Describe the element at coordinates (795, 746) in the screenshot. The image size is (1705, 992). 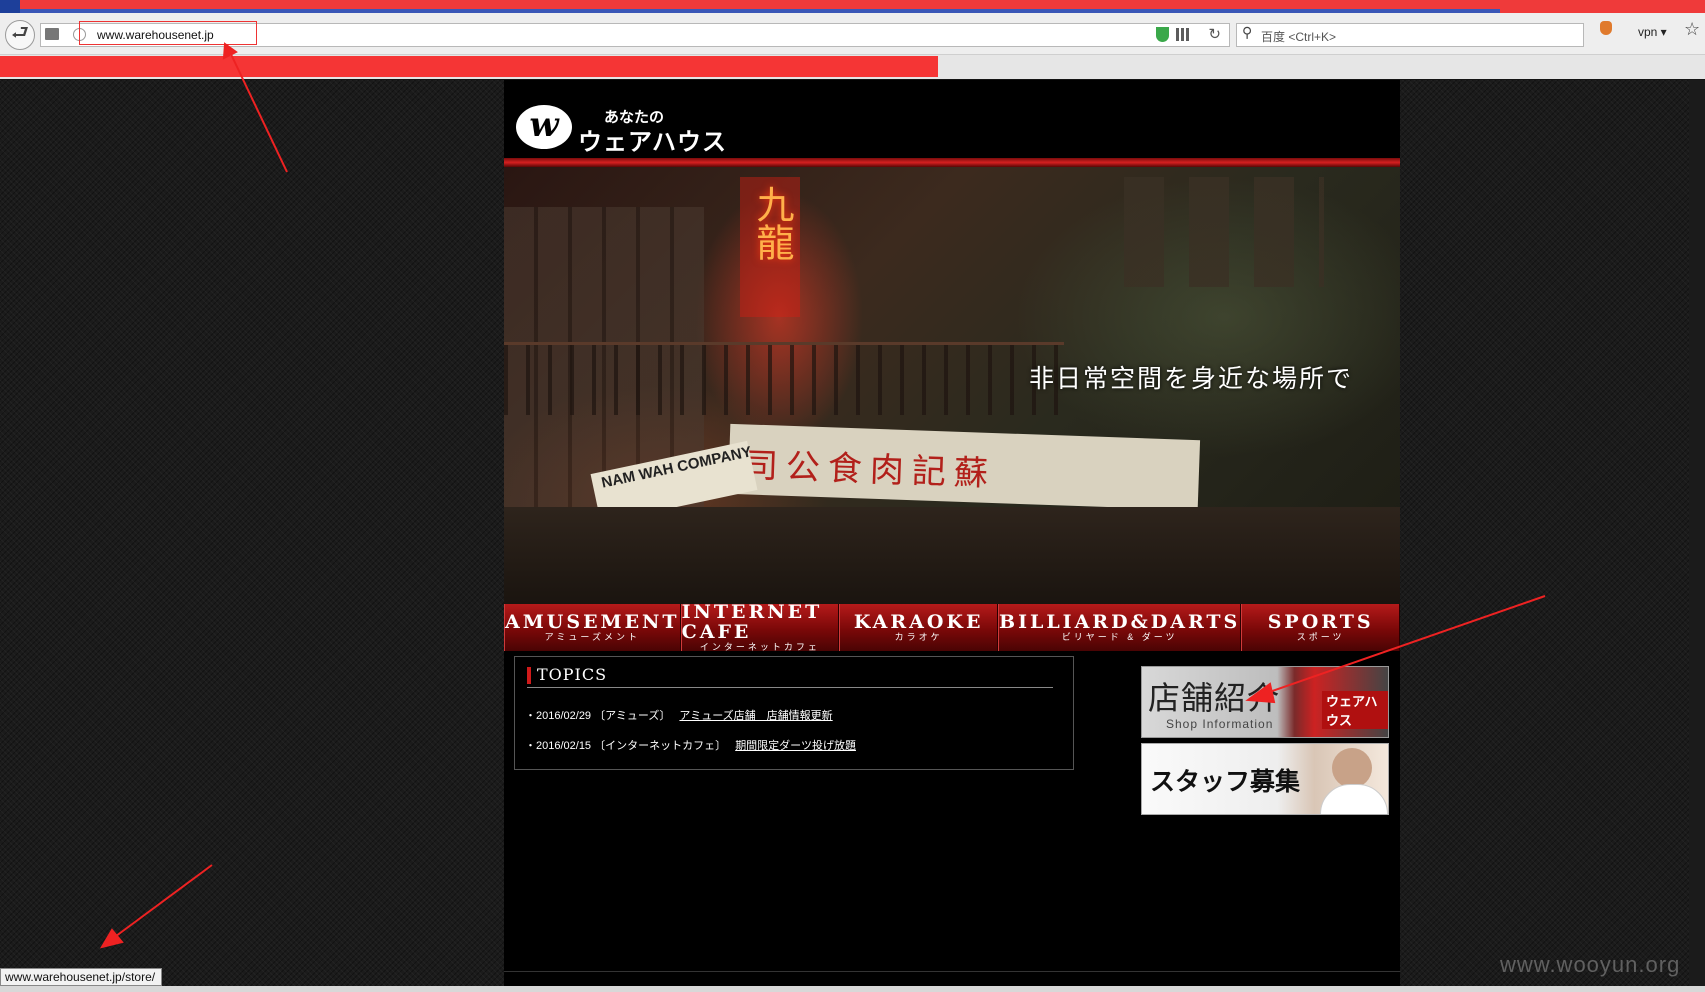
I see `topic-link: 期間限定ダーツ投げ放題` at that location.